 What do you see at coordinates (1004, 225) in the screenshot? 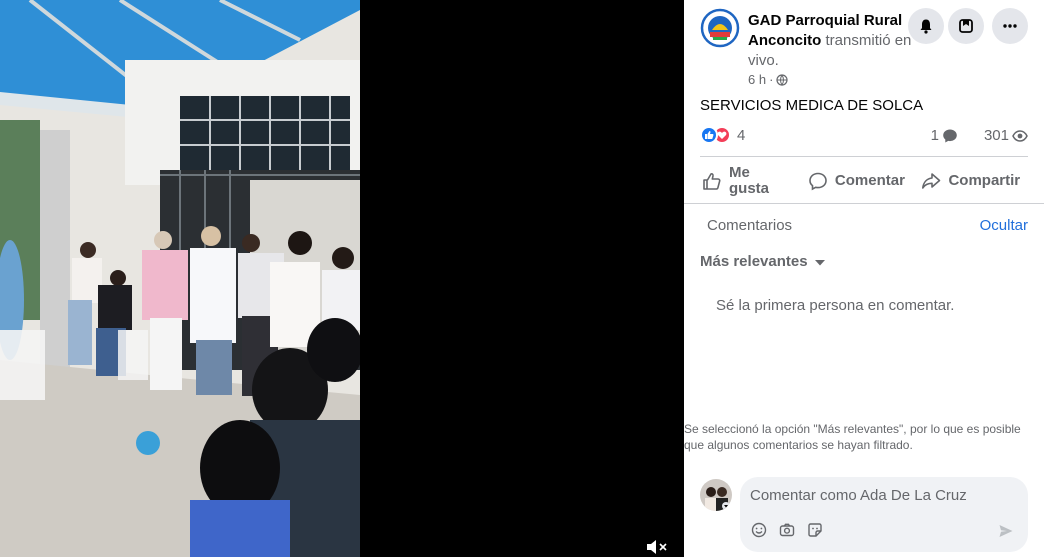
I see `hide-comments-link: Ocultar` at bounding box center [1004, 225].